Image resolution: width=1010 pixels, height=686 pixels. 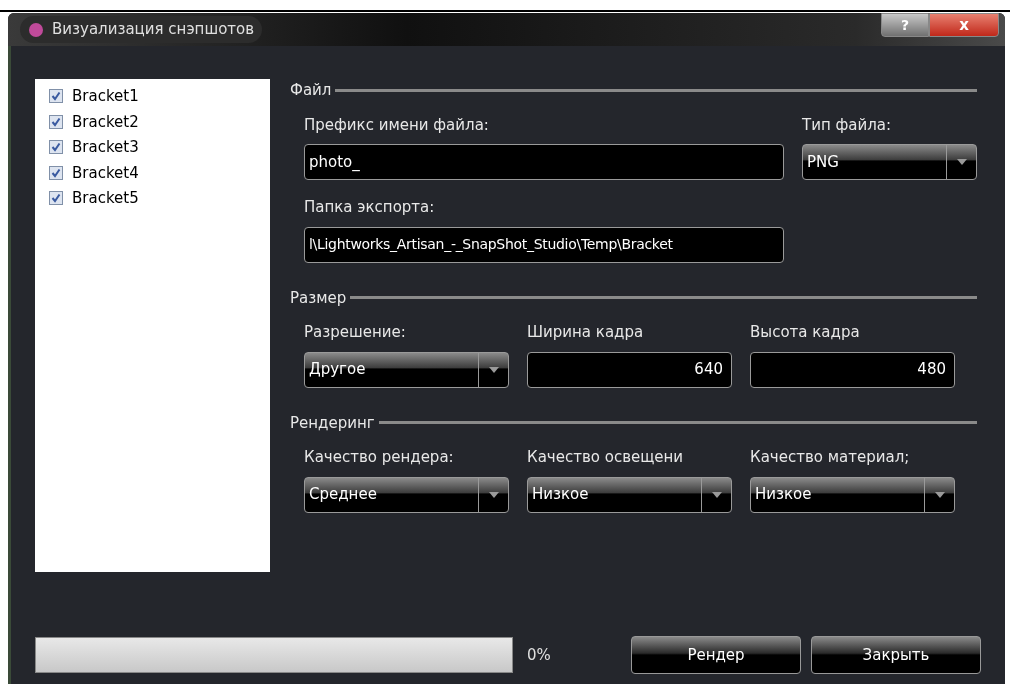 What do you see at coordinates (153, 30) in the screenshot?
I see `window-title: Визуализация снэпшотов` at bounding box center [153, 30].